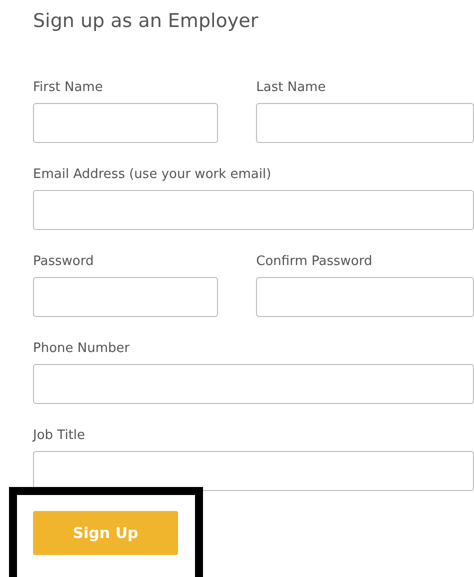 This screenshot has height=577, width=474. What do you see at coordinates (146, 21) in the screenshot?
I see `form-title: Sign up as an Employer` at bounding box center [146, 21].